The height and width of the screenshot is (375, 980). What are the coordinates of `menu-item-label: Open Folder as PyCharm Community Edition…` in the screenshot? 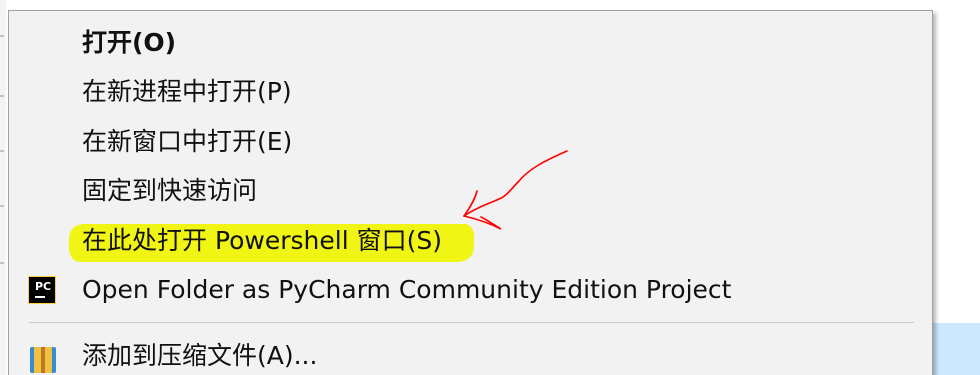 It's located at (407, 289).